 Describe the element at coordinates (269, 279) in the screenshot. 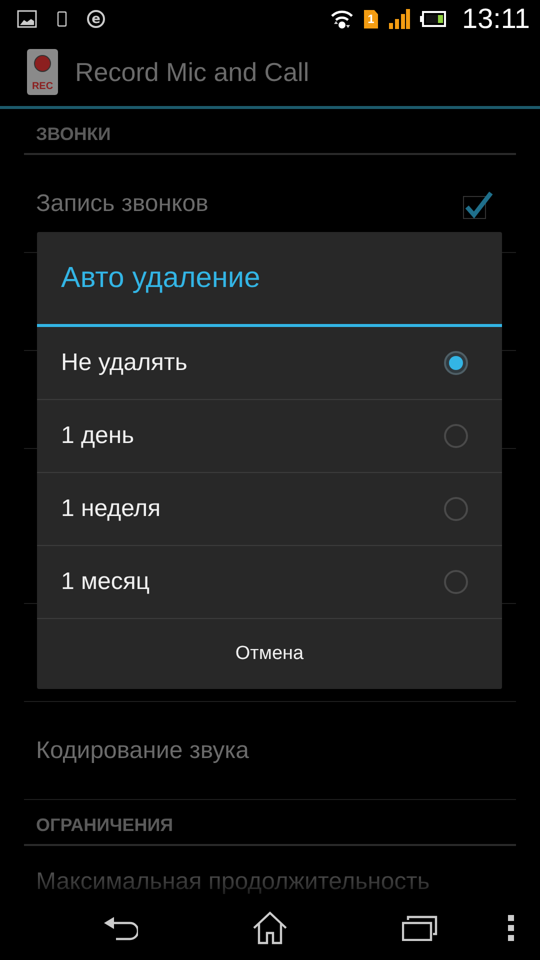

I see `dialog-title: Авто удаление` at that location.